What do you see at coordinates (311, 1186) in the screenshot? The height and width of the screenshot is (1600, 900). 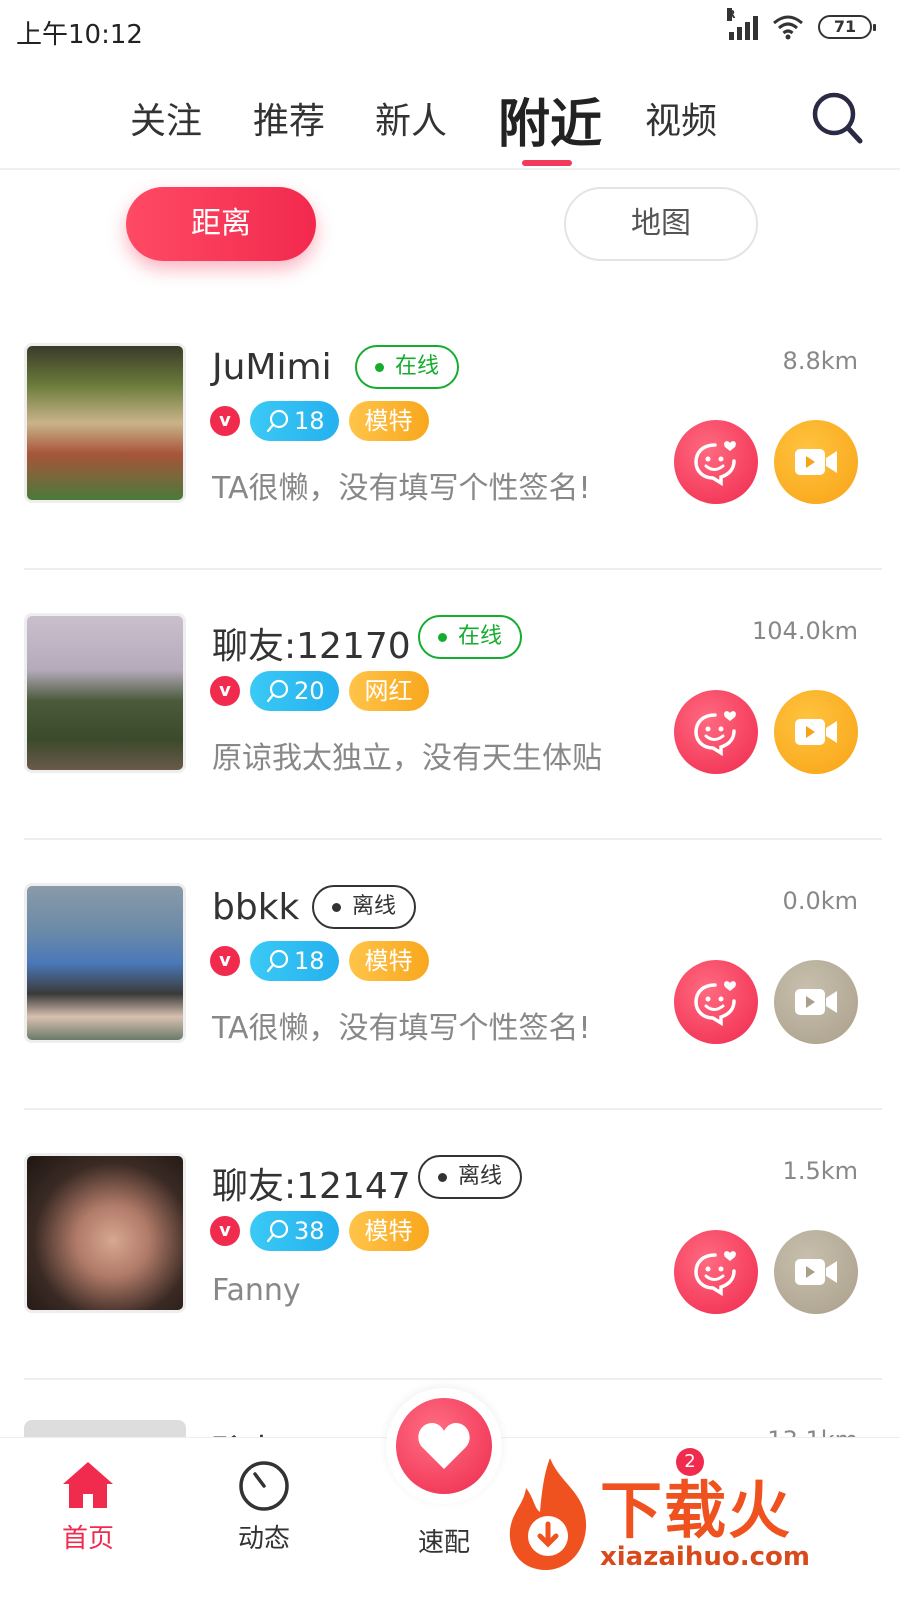 I see `user-name: 聊友:12147` at bounding box center [311, 1186].